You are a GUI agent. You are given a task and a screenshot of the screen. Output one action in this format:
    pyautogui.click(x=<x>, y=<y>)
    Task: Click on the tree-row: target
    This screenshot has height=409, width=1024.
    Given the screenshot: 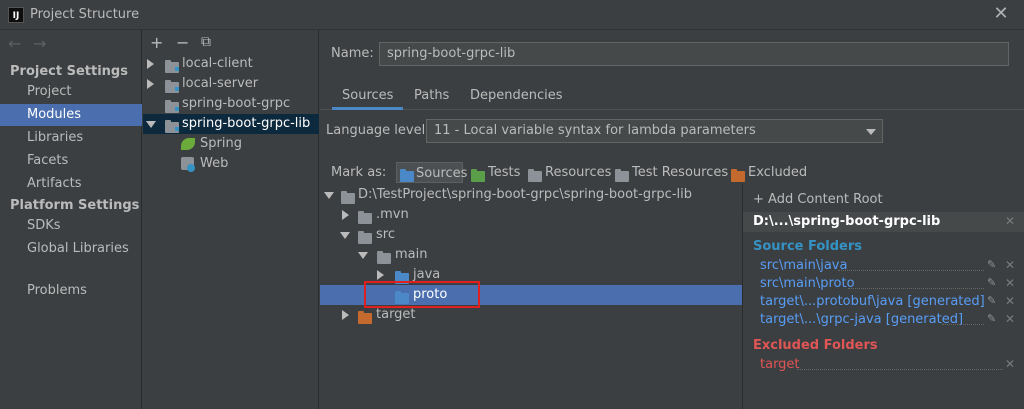 What is the action you would take?
    pyautogui.click(x=531, y=315)
    